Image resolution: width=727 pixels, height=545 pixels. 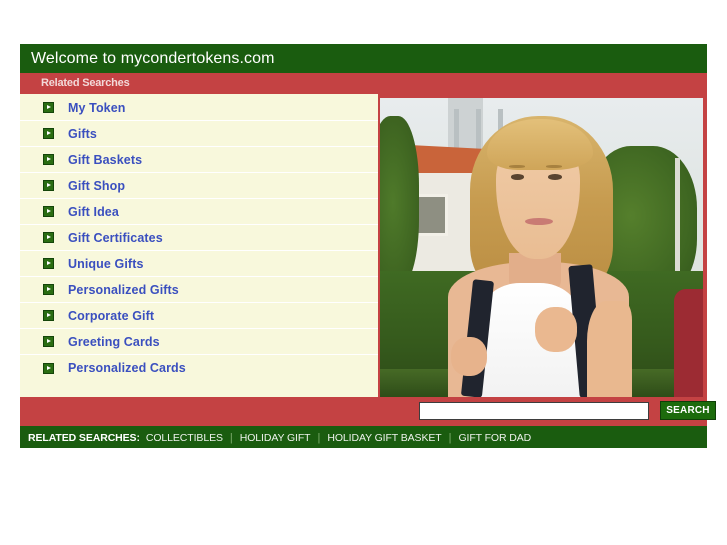 What do you see at coordinates (199, 264) in the screenshot?
I see `sidebar-item-unique-gifts: Unique Gifts` at bounding box center [199, 264].